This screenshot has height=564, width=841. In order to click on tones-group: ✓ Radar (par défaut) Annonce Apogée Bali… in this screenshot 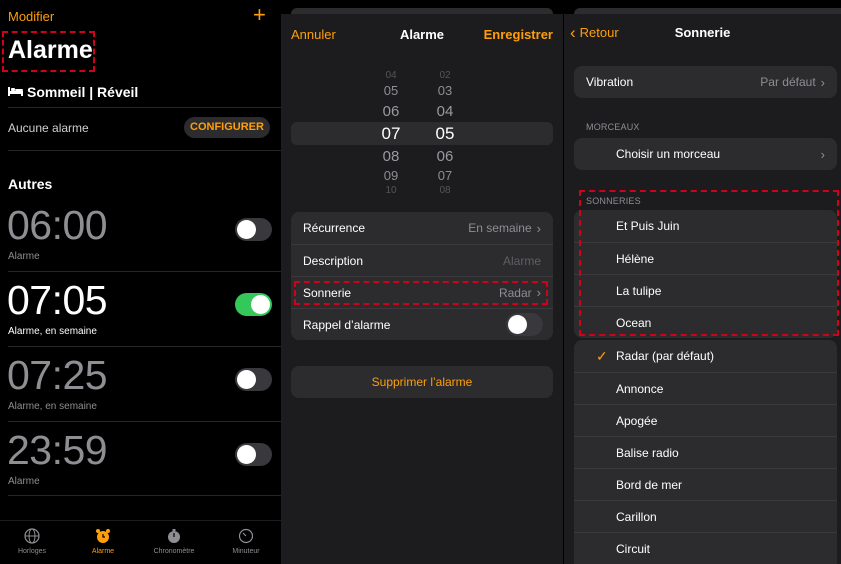, I will do `click(705, 452)`.